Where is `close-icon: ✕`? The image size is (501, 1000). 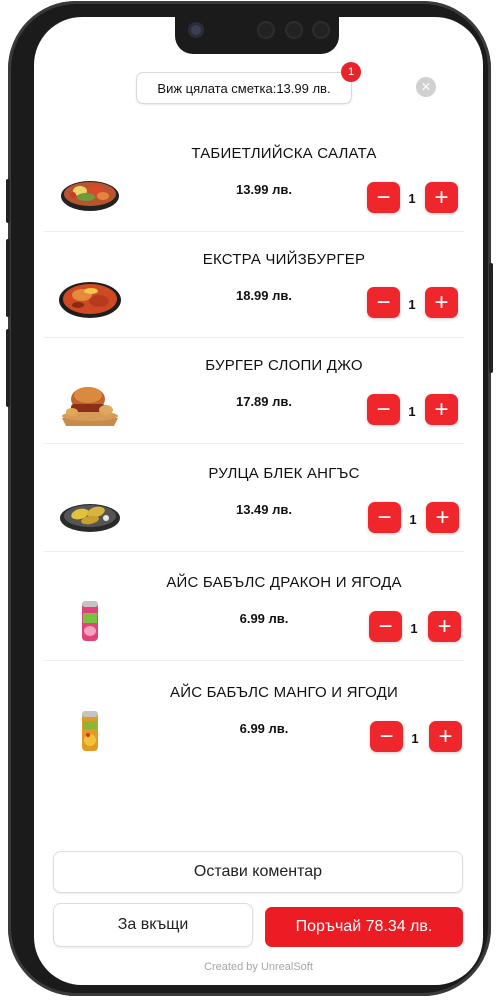
close-icon: ✕ is located at coordinates (426, 87).